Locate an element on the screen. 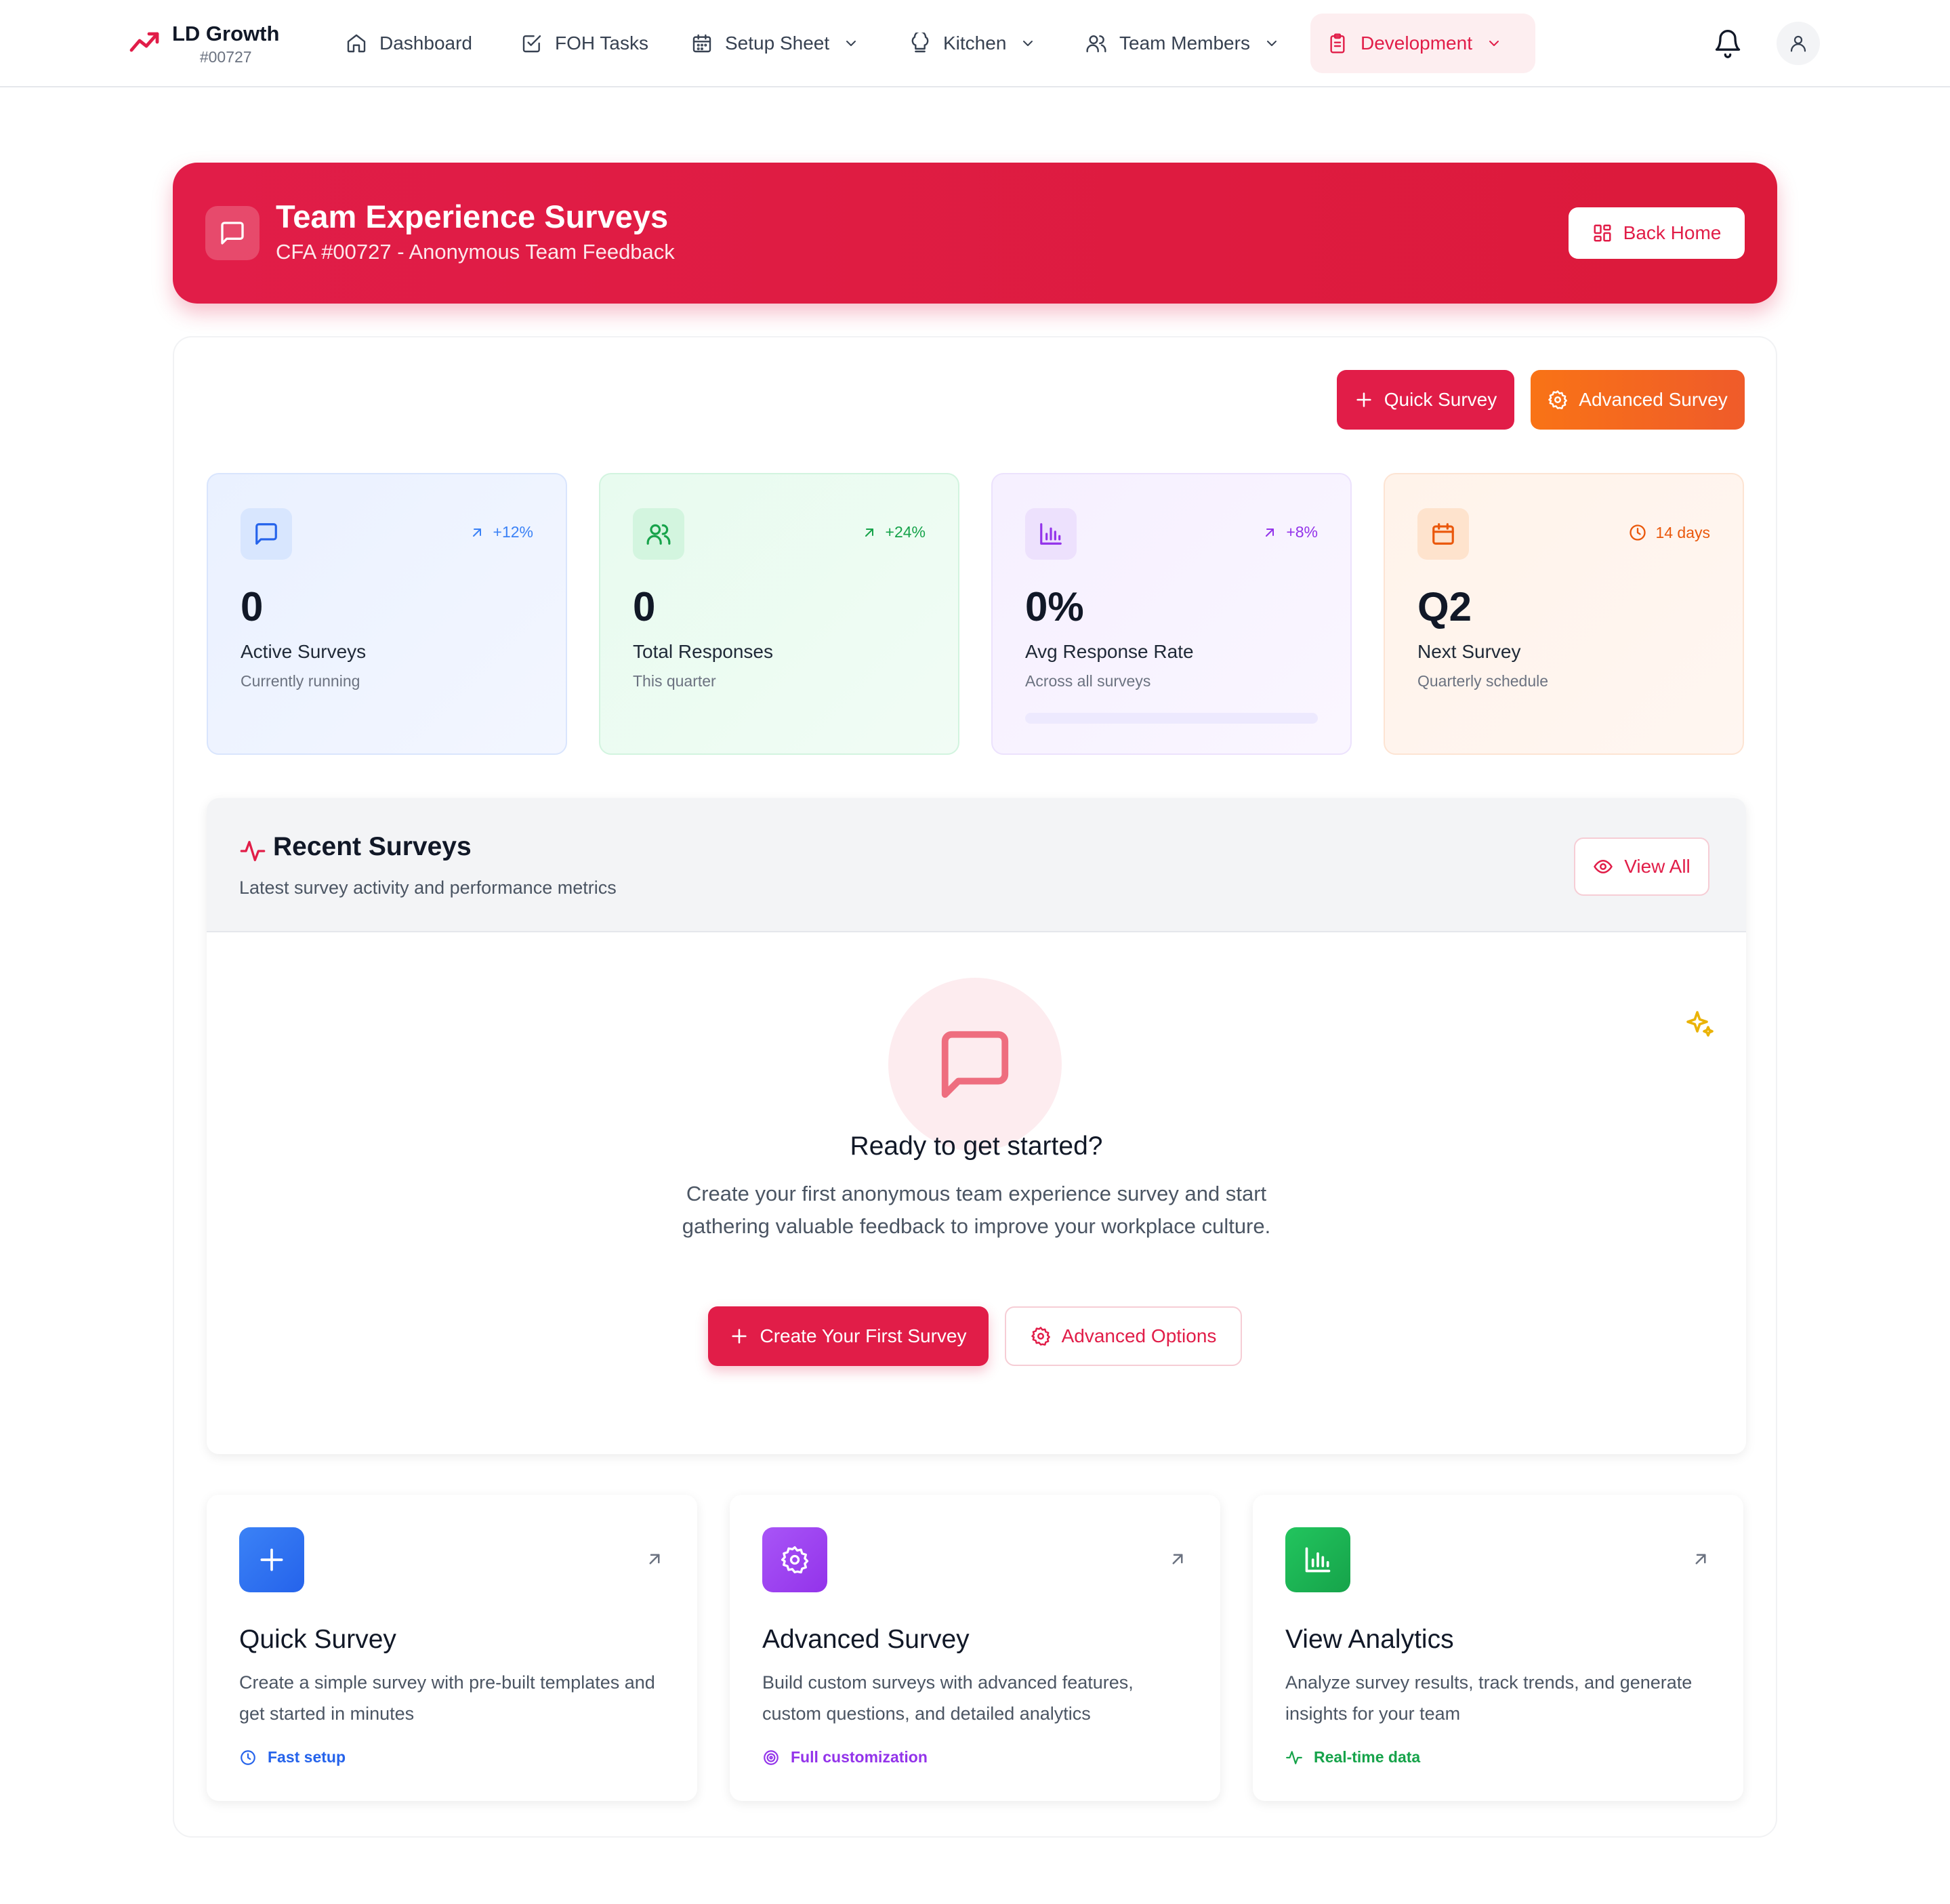 The height and width of the screenshot is (1904, 1950). stat-trend-value: +24% is located at coordinates (905, 532).